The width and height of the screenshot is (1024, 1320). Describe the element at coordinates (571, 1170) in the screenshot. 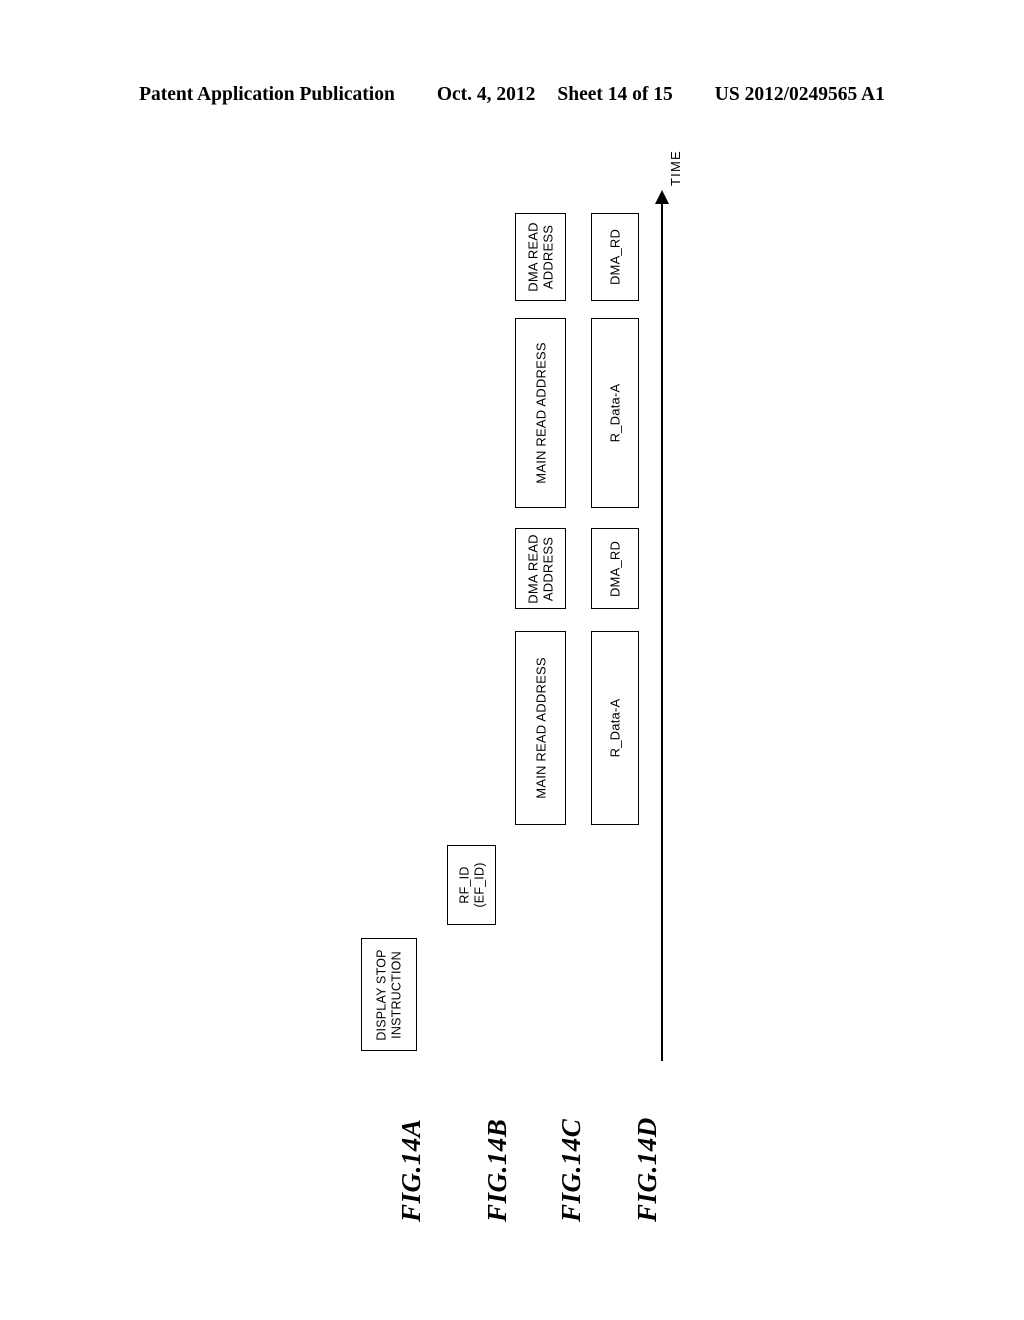

I see `figure-label-14c: FIG.14C` at that location.